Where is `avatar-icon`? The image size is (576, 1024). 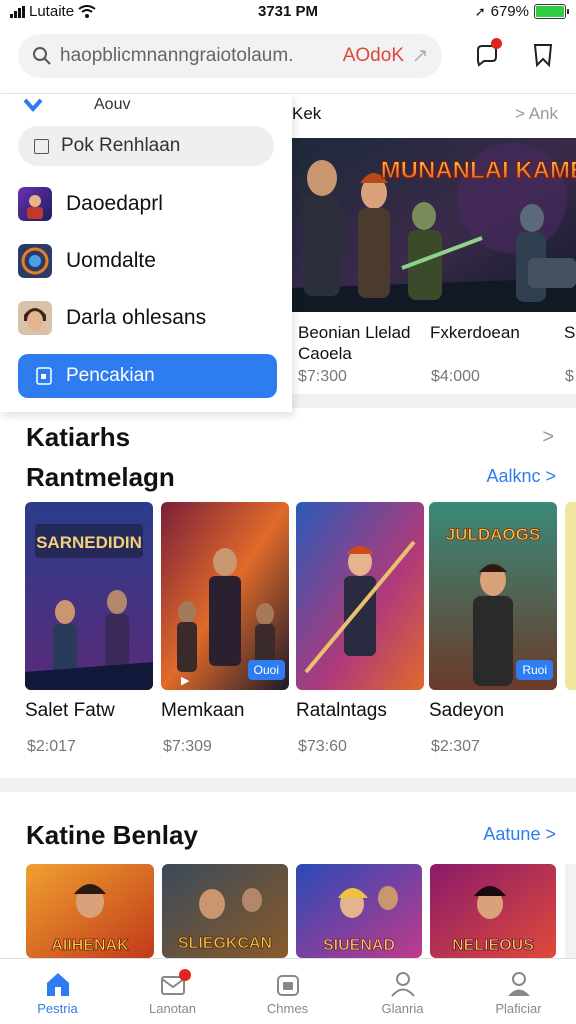
avatar-icon is located at coordinates (35, 318).